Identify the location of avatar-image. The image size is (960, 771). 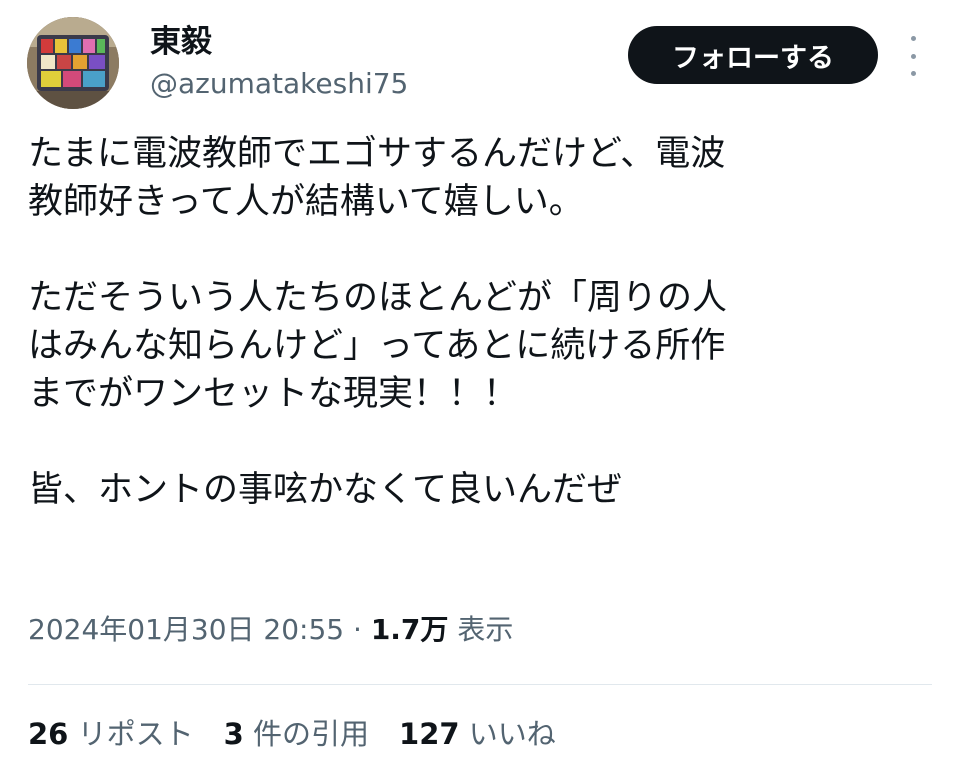
(73, 63).